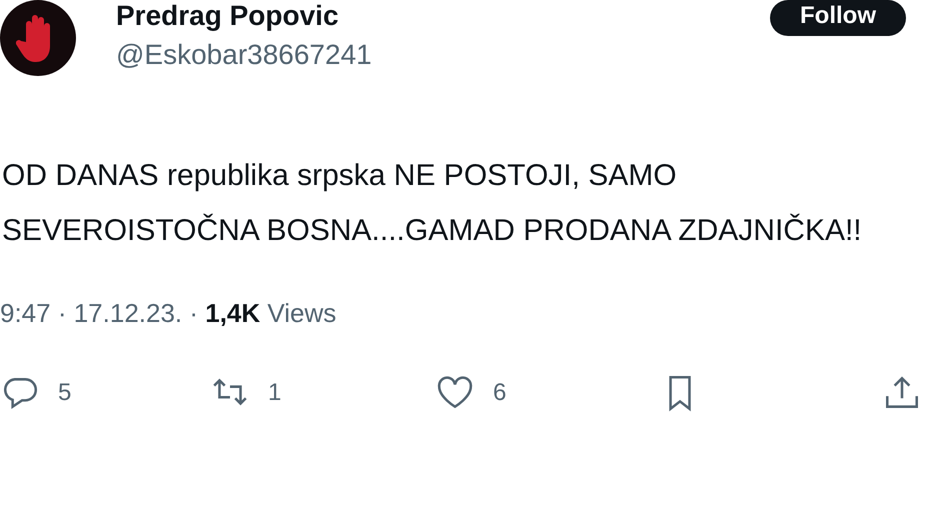  I want to click on tweet-meta: 9:47 · 17.12.23. · 1,4K Views, so click(169, 313).